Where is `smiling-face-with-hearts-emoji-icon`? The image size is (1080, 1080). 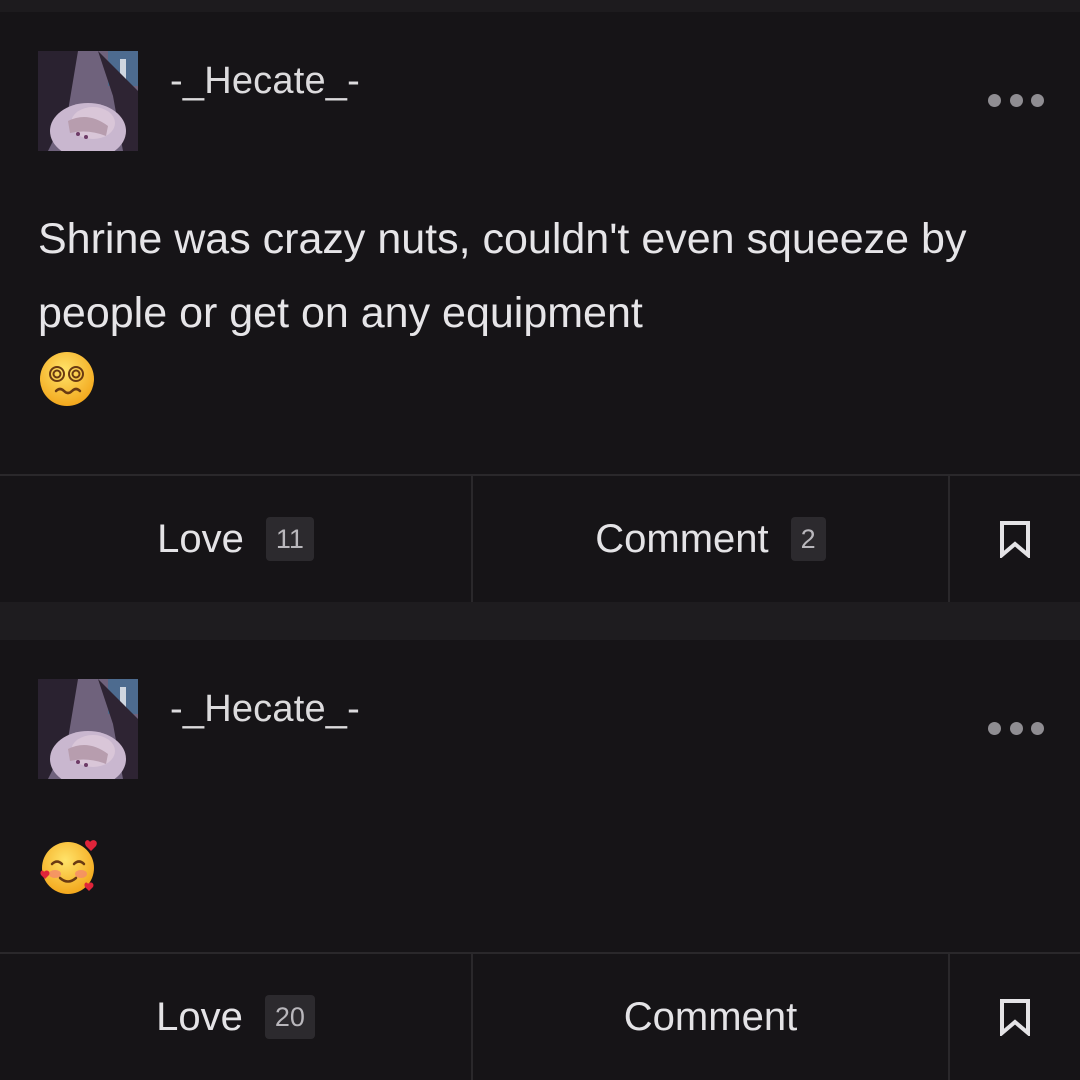
smiling-face-with-hearts-emoji-icon is located at coordinates (69, 869).